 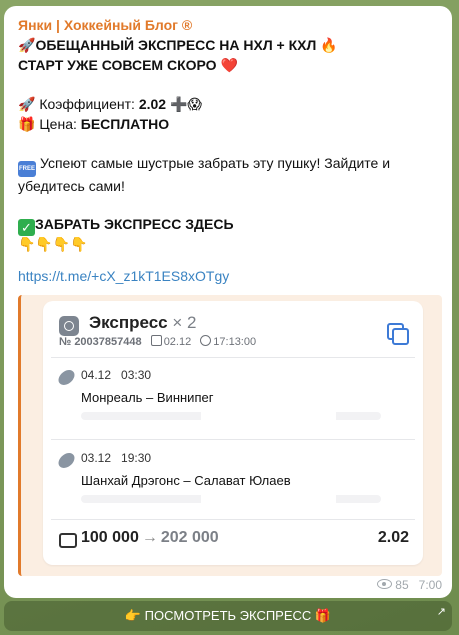 What do you see at coordinates (116, 375) in the screenshot?
I see `event-datetime: 04.12 03:30` at bounding box center [116, 375].